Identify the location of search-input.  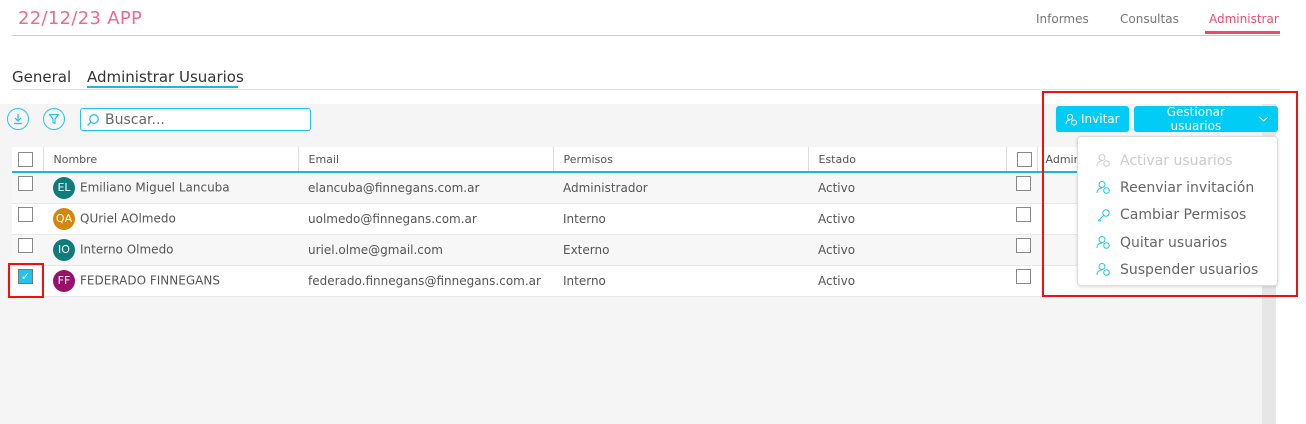
(200, 119).